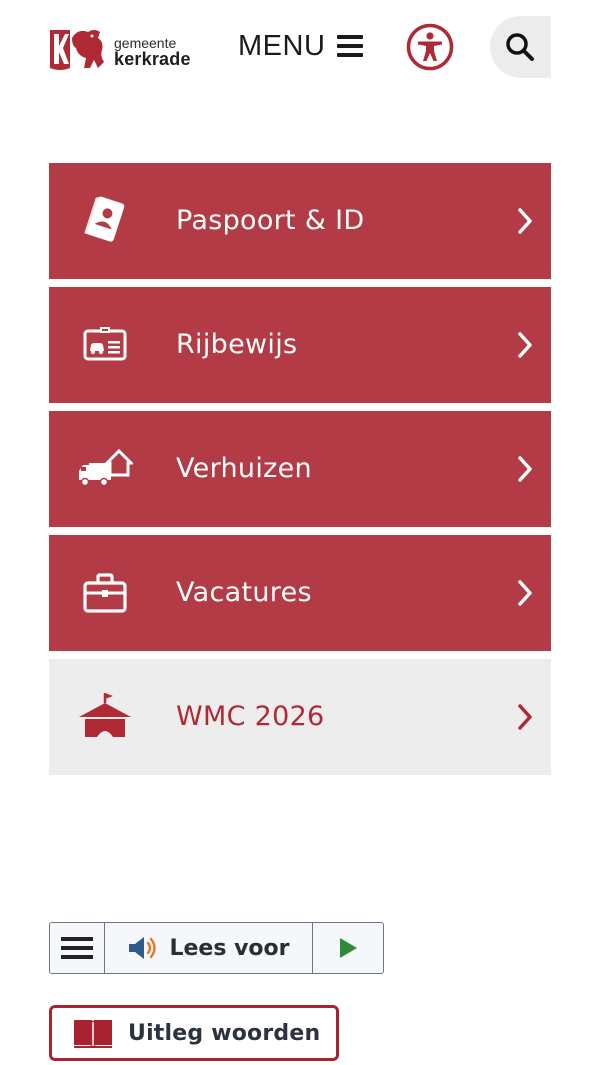  I want to click on logo-wordmark: gemeente kerkrade, so click(152, 49).